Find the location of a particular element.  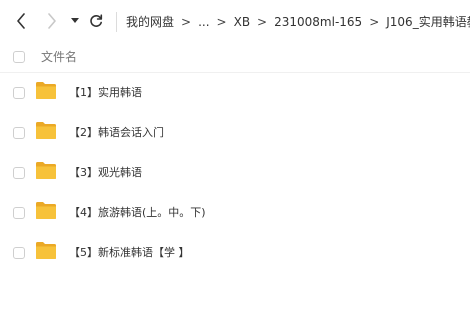

toolbar-divider is located at coordinates (116, 22).